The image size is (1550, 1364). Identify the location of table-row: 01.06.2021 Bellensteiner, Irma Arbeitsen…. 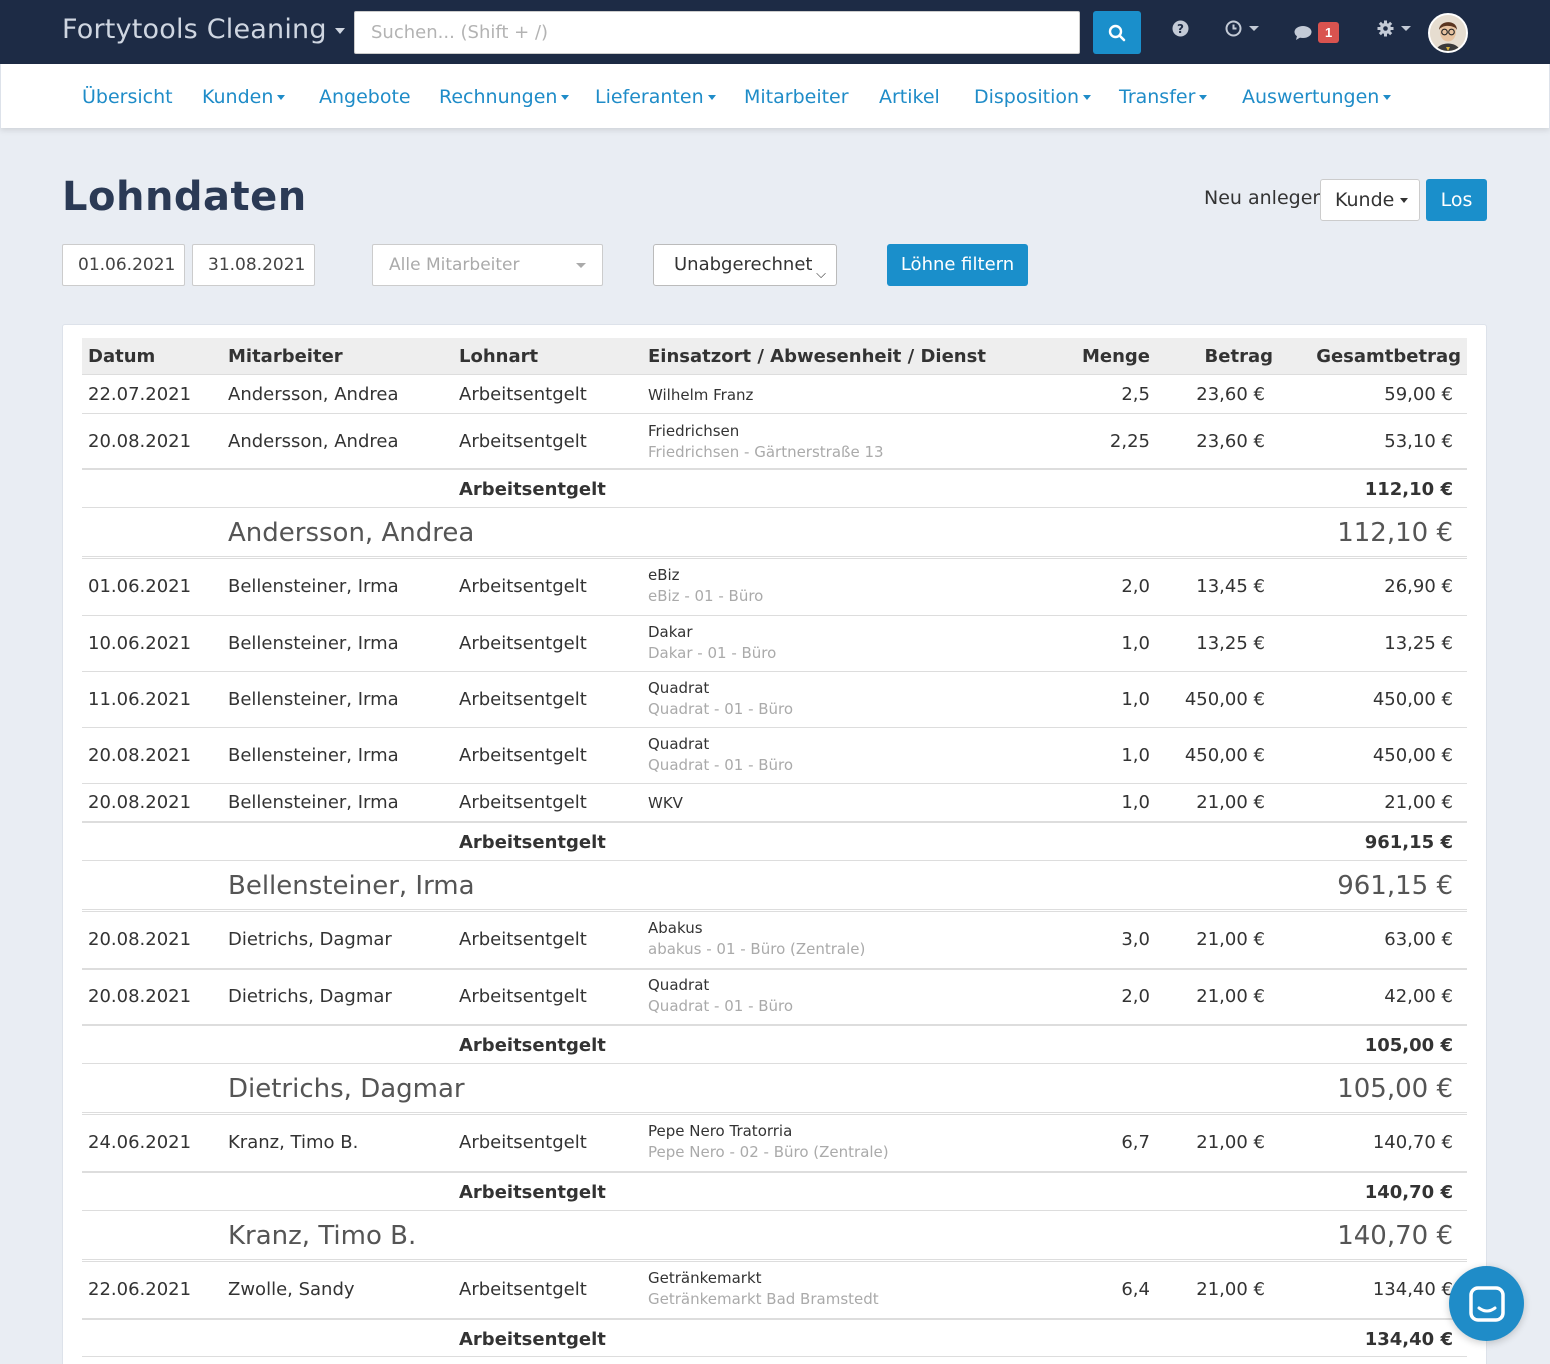
(774, 587).